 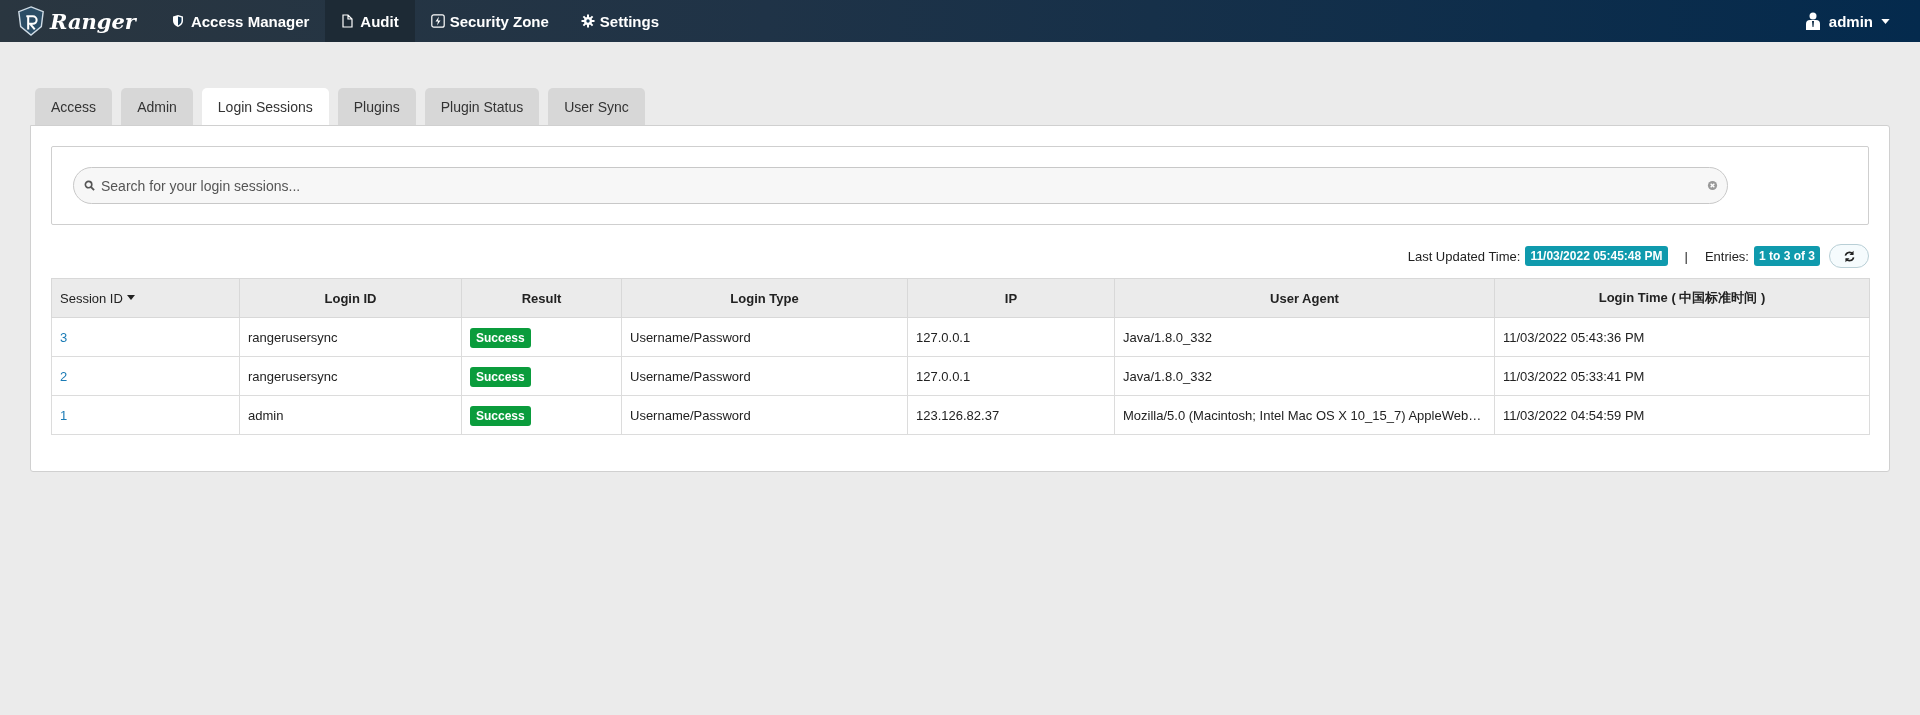 I want to click on refresh-icon, so click(x=1849, y=256).